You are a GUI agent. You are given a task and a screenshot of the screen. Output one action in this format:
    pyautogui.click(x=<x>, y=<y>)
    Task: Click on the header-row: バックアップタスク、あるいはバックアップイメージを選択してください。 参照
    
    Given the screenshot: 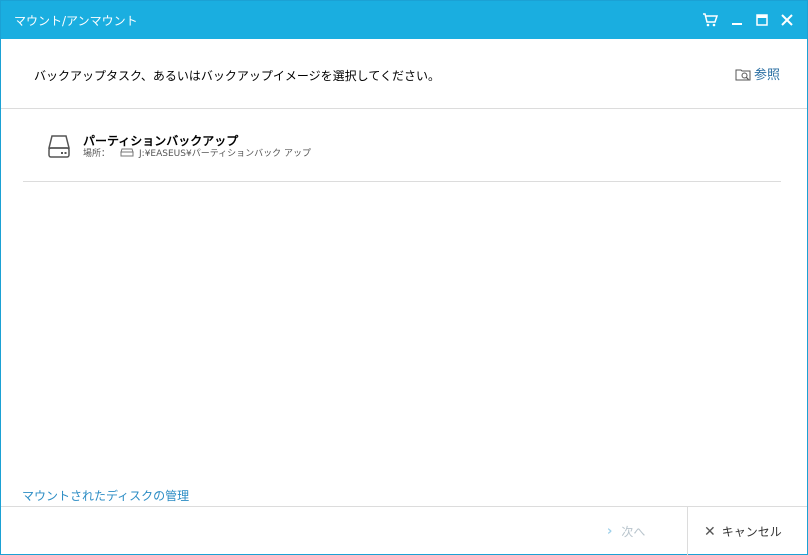 What is the action you would take?
    pyautogui.click(x=404, y=74)
    